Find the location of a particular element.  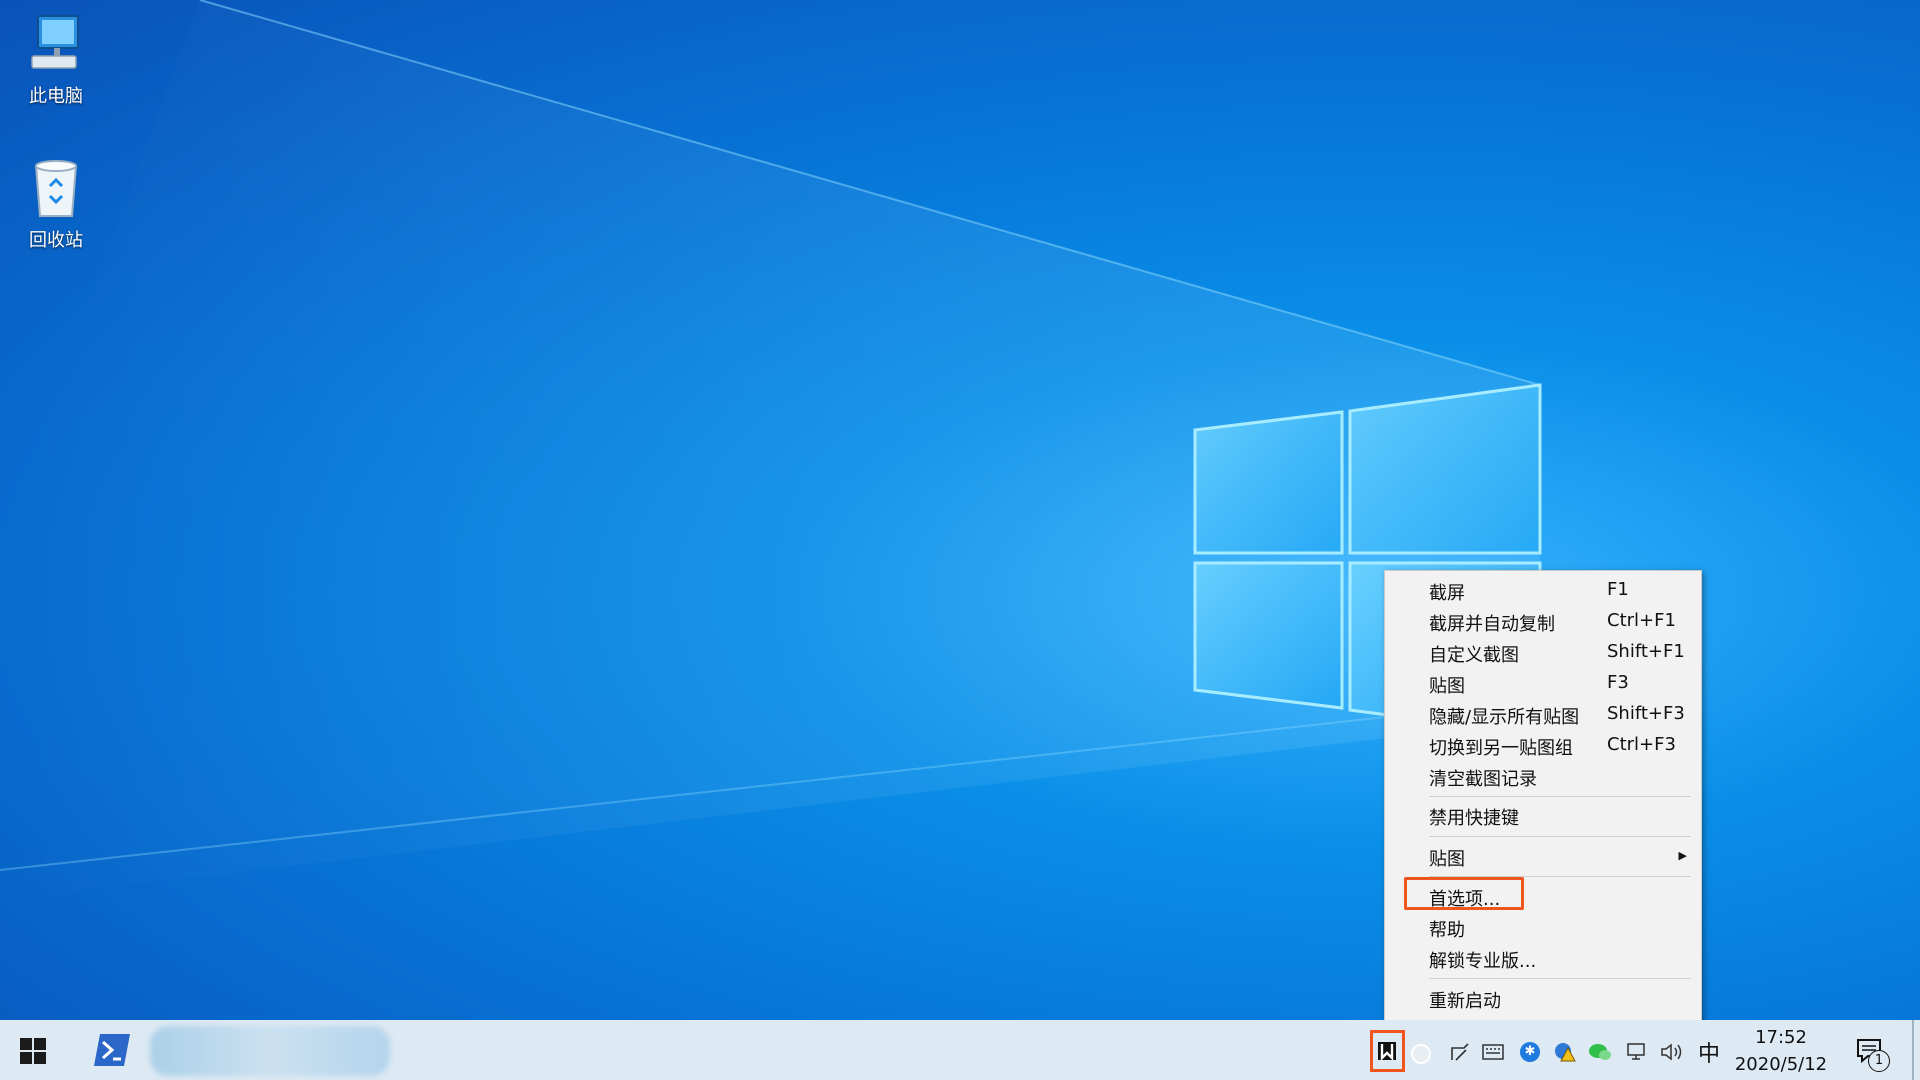

menu-item-toggle-pastes: 隐藏/显示所有贴图 Shift+F3 is located at coordinates (1543, 714).